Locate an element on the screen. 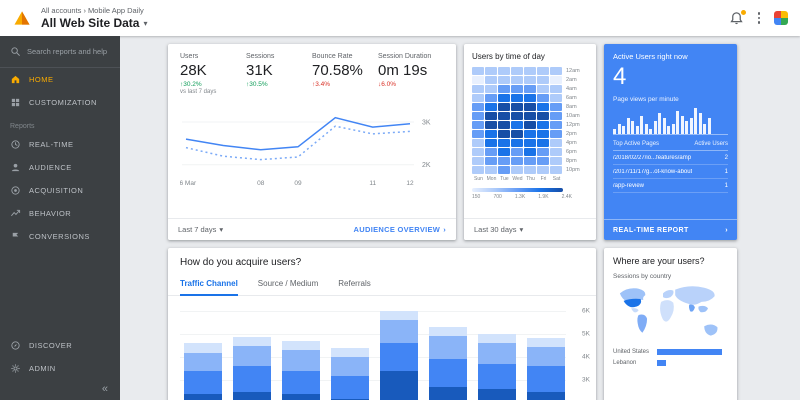 This screenshot has width=800, height=400. sidebar-item-admin: ADMIN is located at coordinates (60, 368).